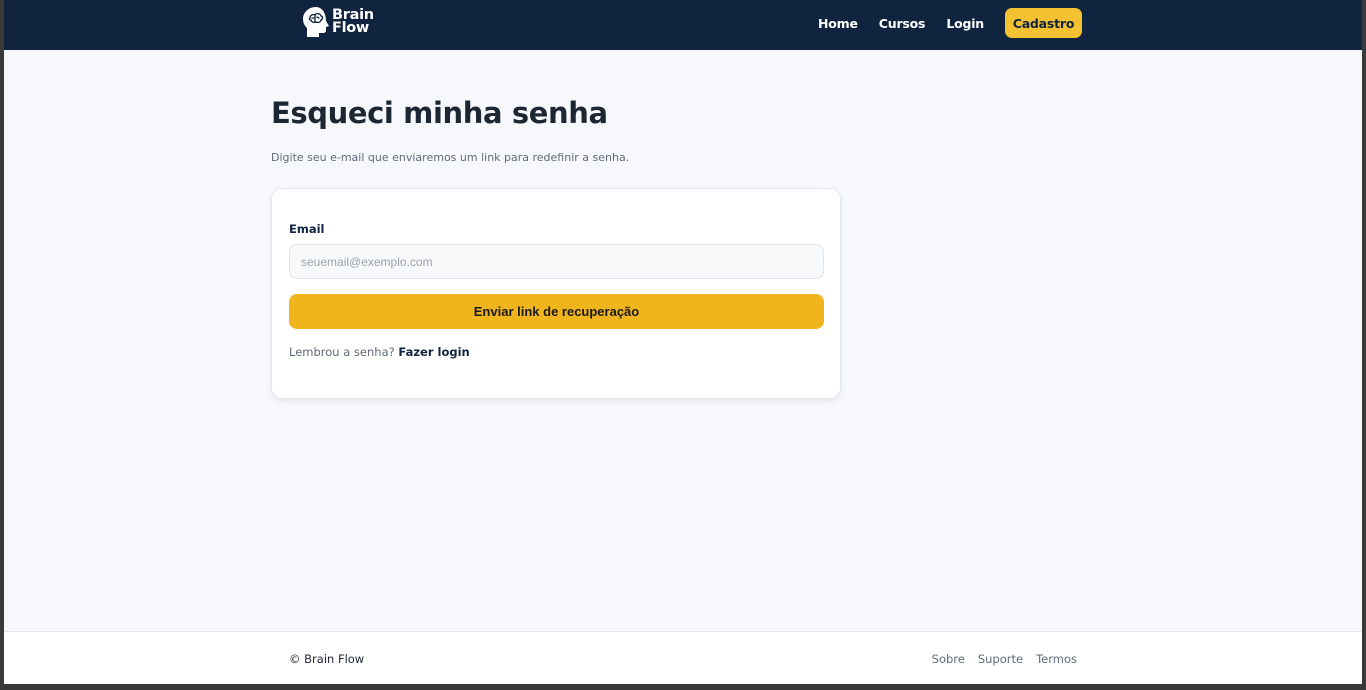  What do you see at coordinates (351, 28) in the screenshot?
I see `brand-line-2: Flow` at bounding box center [351, 28].